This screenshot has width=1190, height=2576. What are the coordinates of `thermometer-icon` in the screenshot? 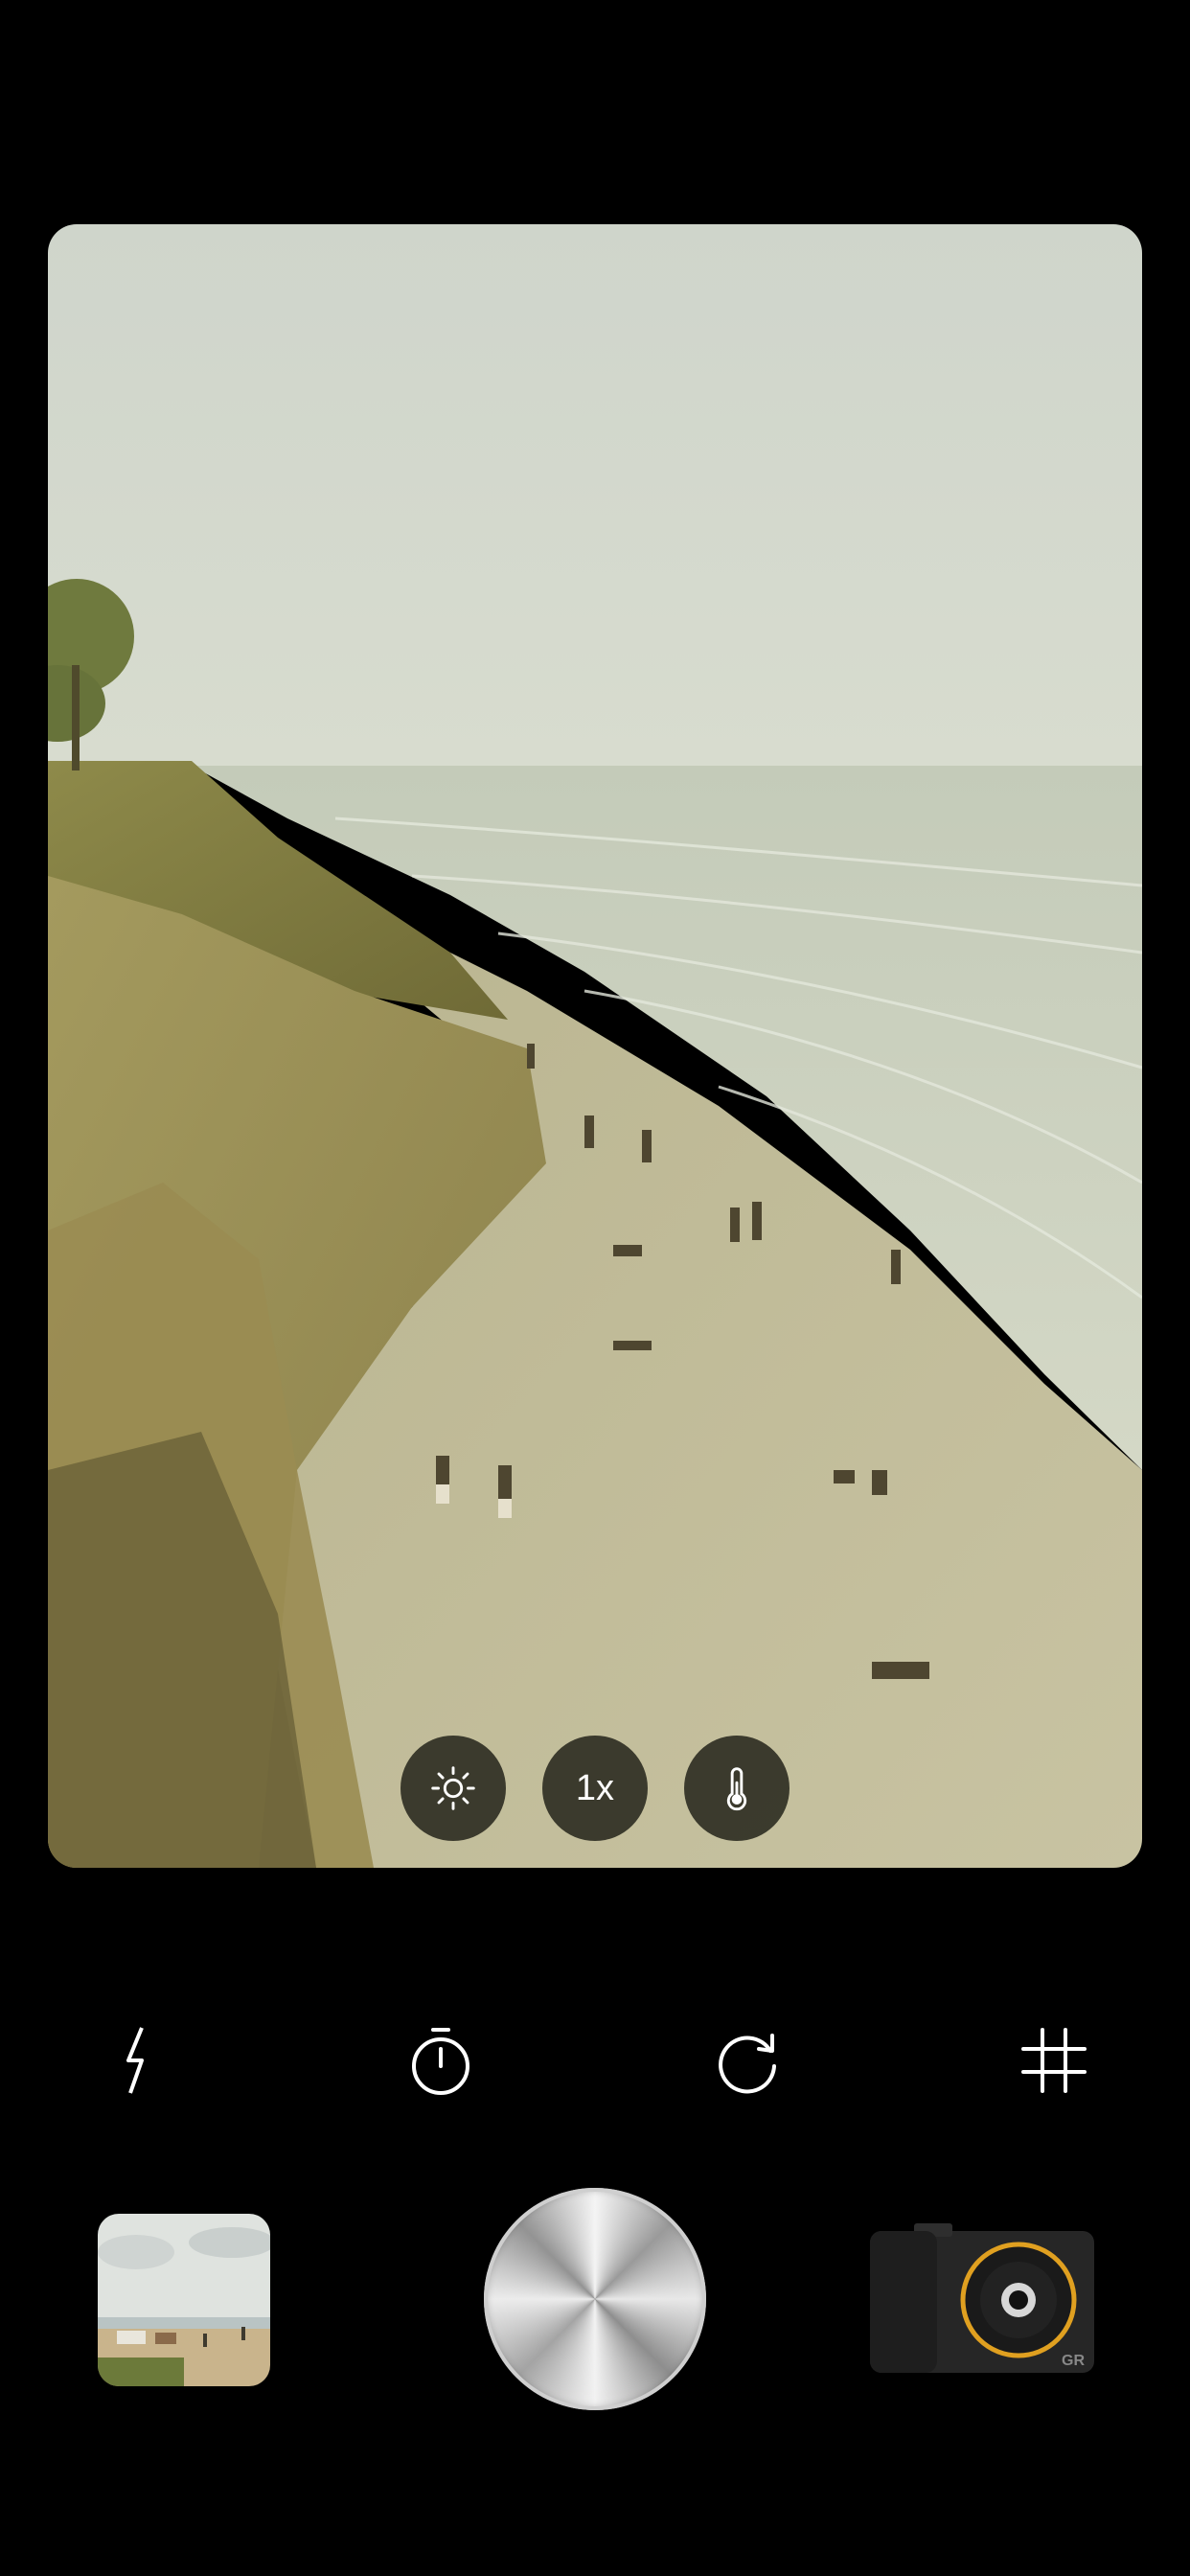 It's located at (736, 1789).